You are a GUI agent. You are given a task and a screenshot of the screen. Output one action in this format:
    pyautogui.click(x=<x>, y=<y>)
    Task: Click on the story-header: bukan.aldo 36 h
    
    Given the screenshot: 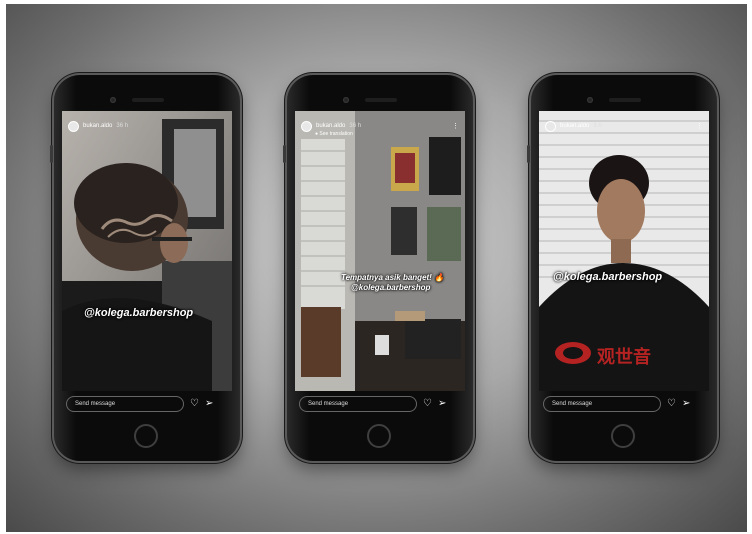 What is the action you would take?
    pyautogui.click(x=147, y=126)
    